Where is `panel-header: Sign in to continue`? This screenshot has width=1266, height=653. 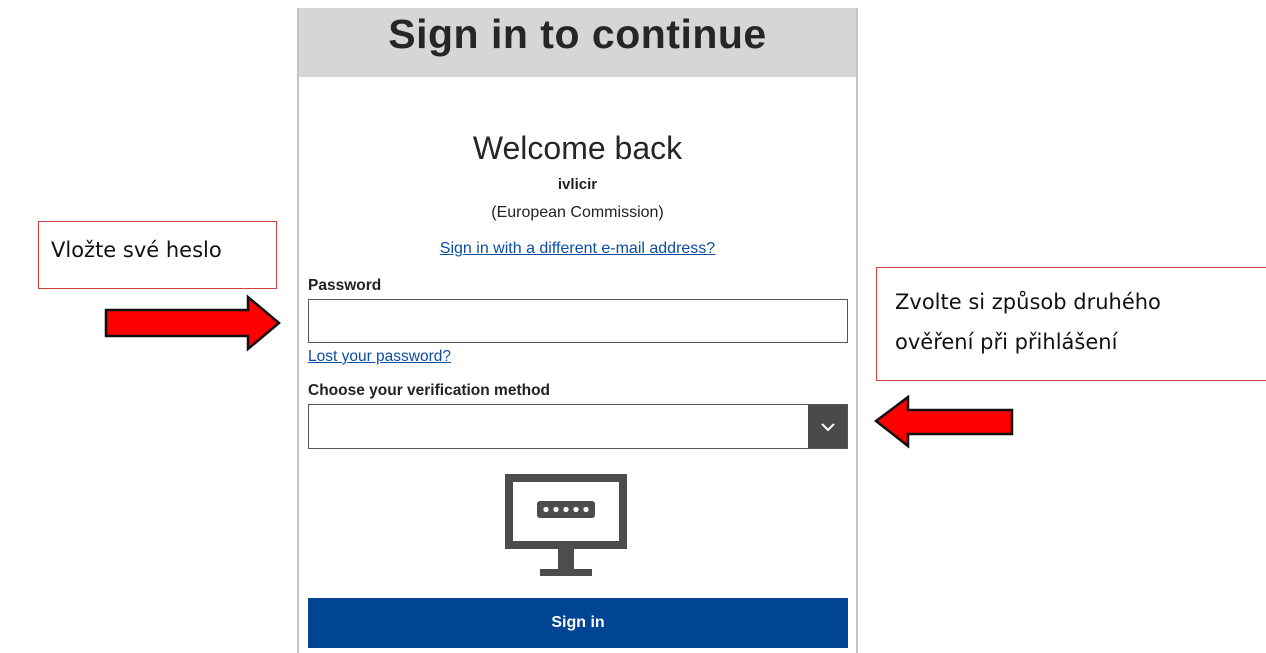
panel-header: Sign in to continue is located at coordinates (577, 42).